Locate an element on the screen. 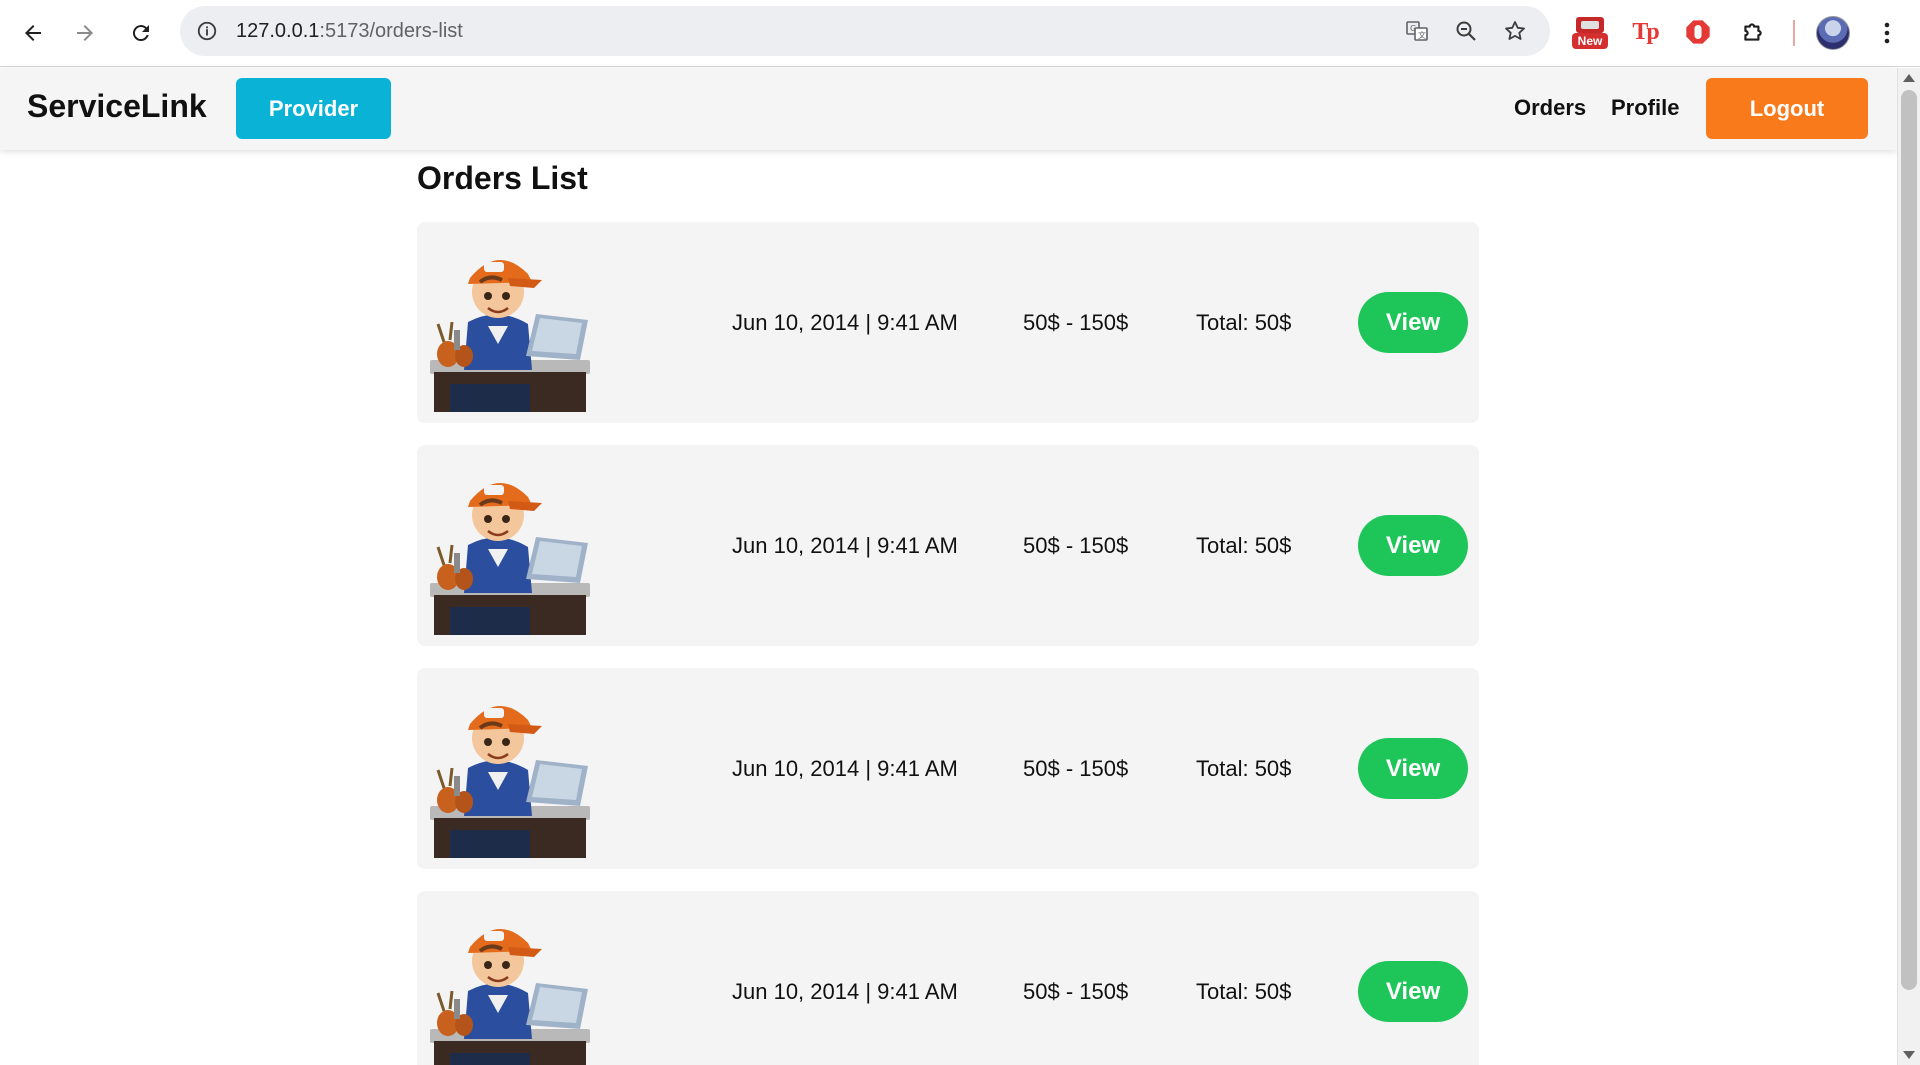  zoom-icon is located at coordinates (1466, 31).